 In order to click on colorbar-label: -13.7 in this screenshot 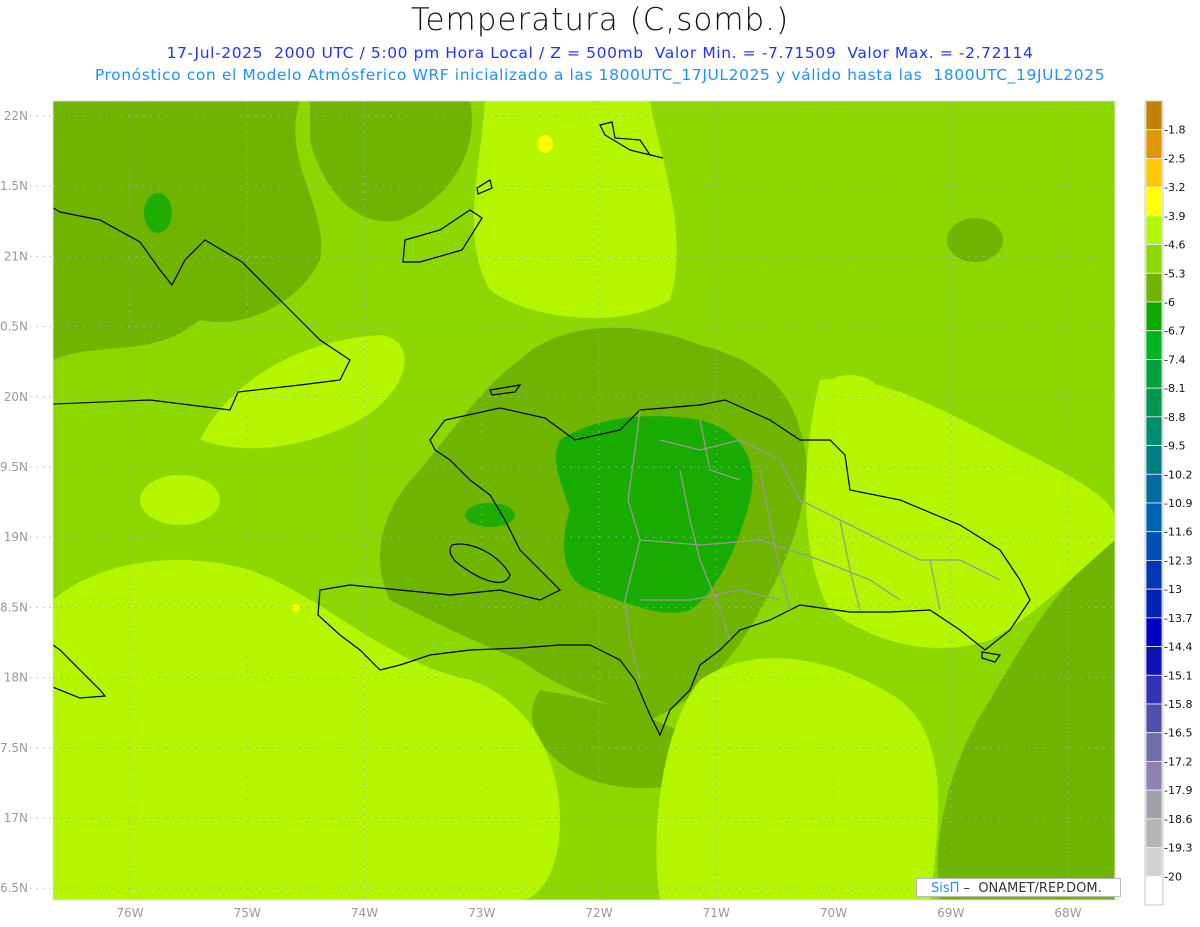, I will do `click(1178, 618)`.